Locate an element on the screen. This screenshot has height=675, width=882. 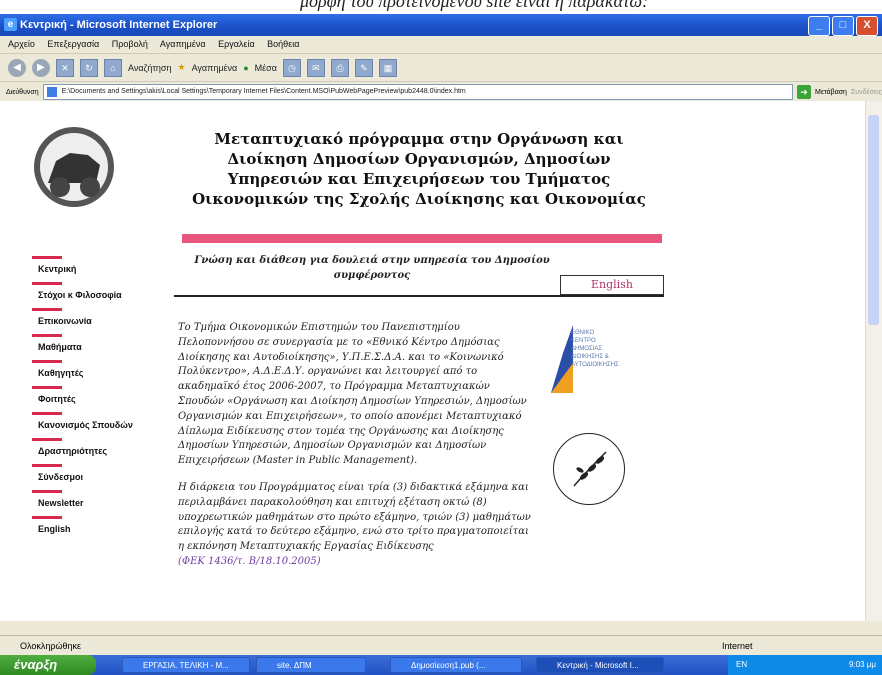
clock: 9:03 μμ is located at coordinates (862, 664).